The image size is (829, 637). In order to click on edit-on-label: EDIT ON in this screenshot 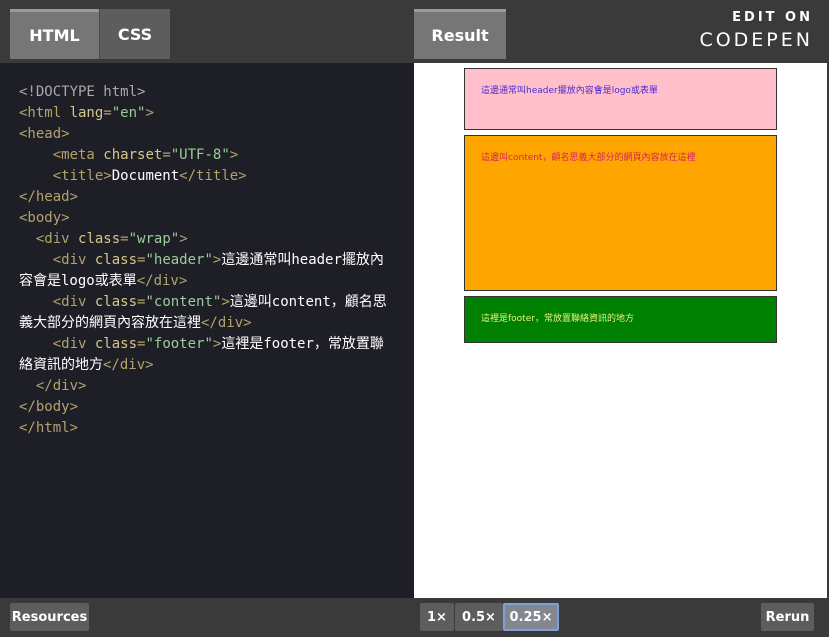, I will do `click(772, 17)`.